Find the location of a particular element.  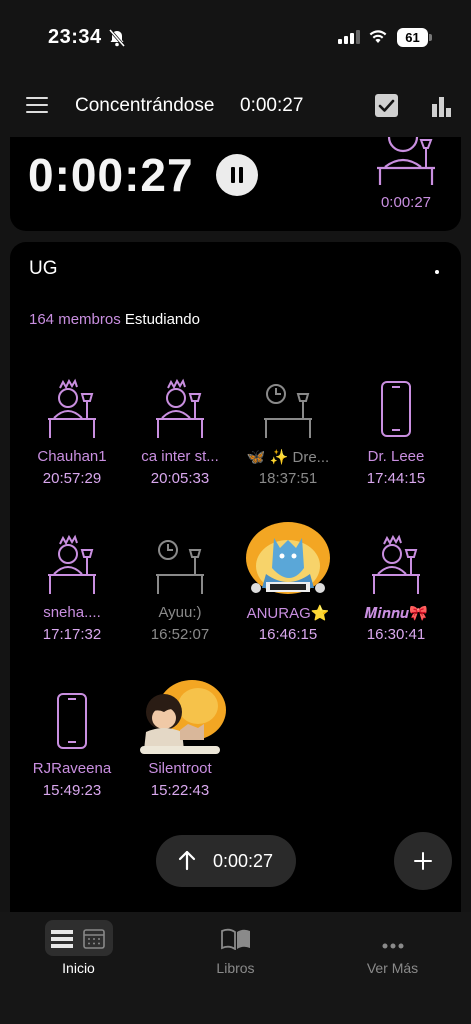

cellular-signal-icon is located at coordinates (349, 39).